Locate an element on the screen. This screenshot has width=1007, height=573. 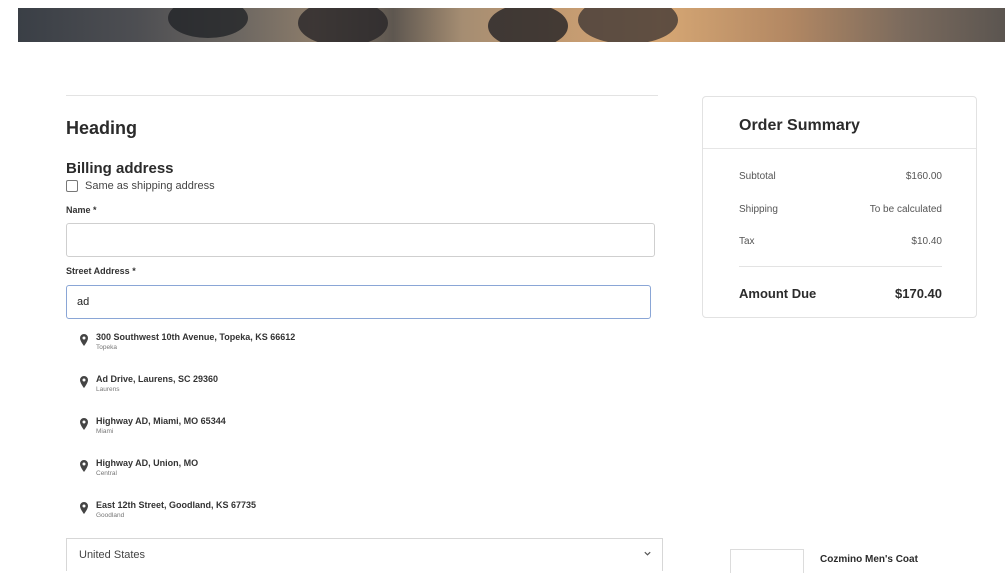
suggestion-address: Highway AD, Union, MO is located at coordinates (147, 463).